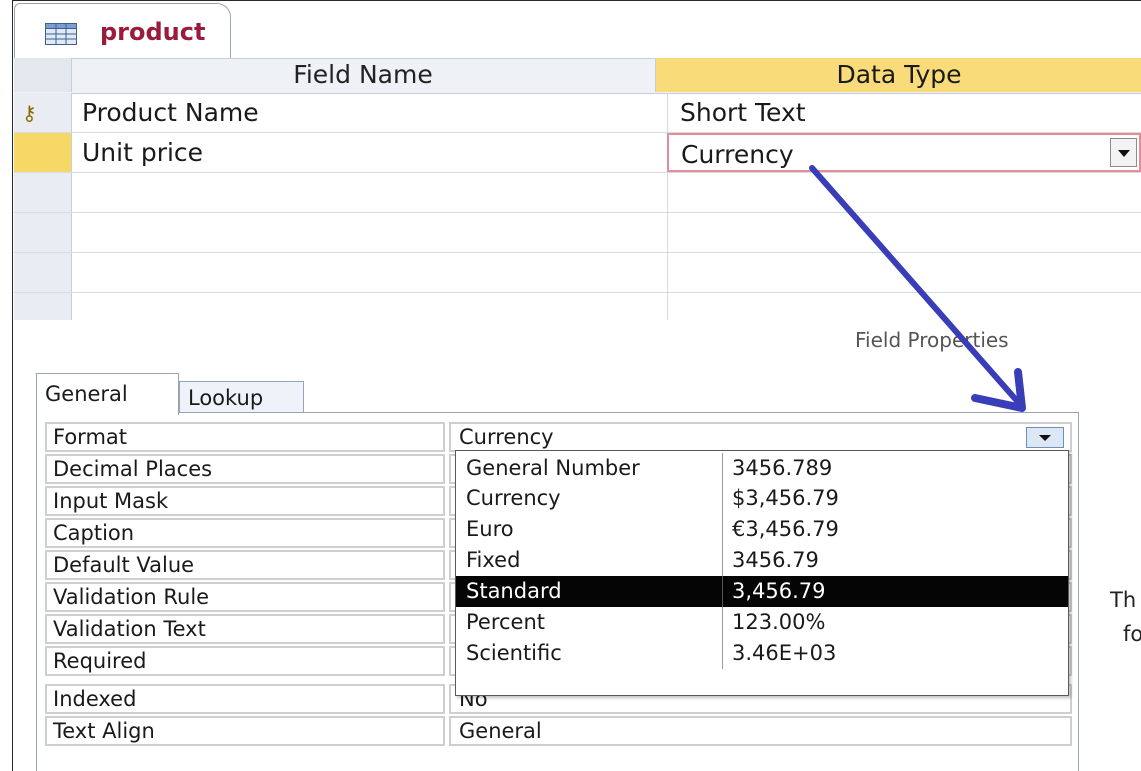 The image size is (1141, 771). I want to click on document-tab-product: product, so click(122, 31).